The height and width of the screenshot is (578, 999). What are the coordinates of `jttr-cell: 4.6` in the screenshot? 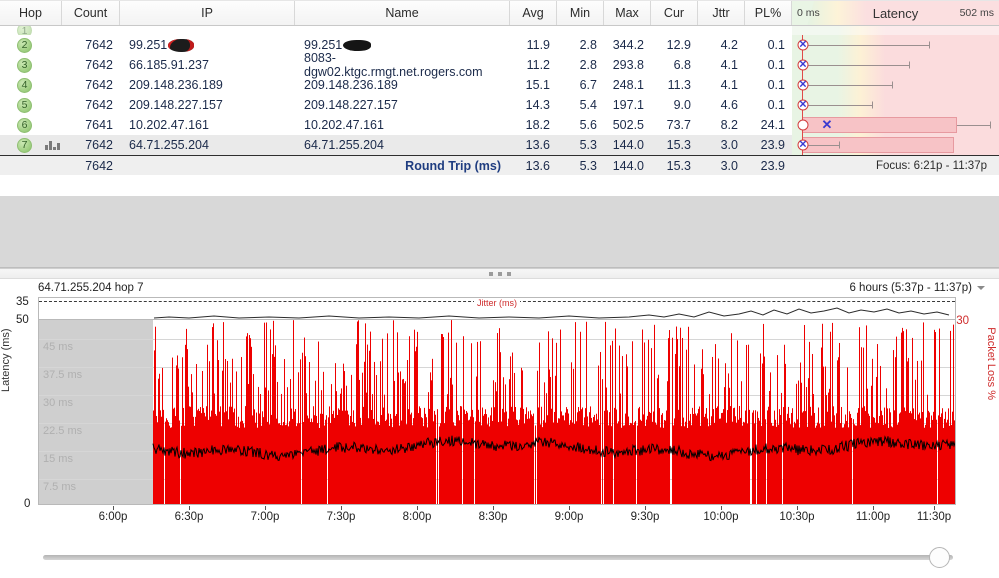 It's located at (729, 105).